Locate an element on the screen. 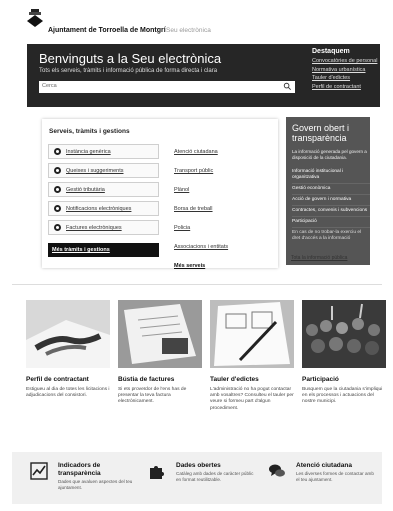  featured-link-jobs: Convocatòries de personal is located at coordinates (345, 61).